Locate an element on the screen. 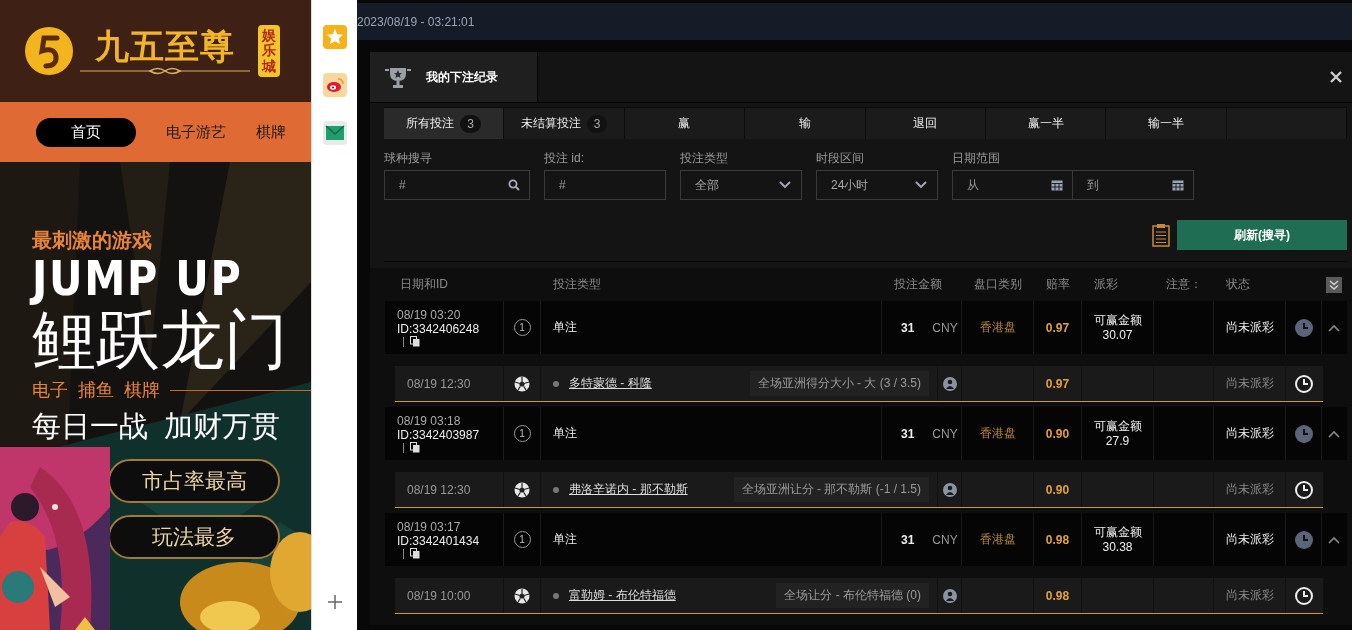  soccer-ball-icon is located at coordinates (522, 489).